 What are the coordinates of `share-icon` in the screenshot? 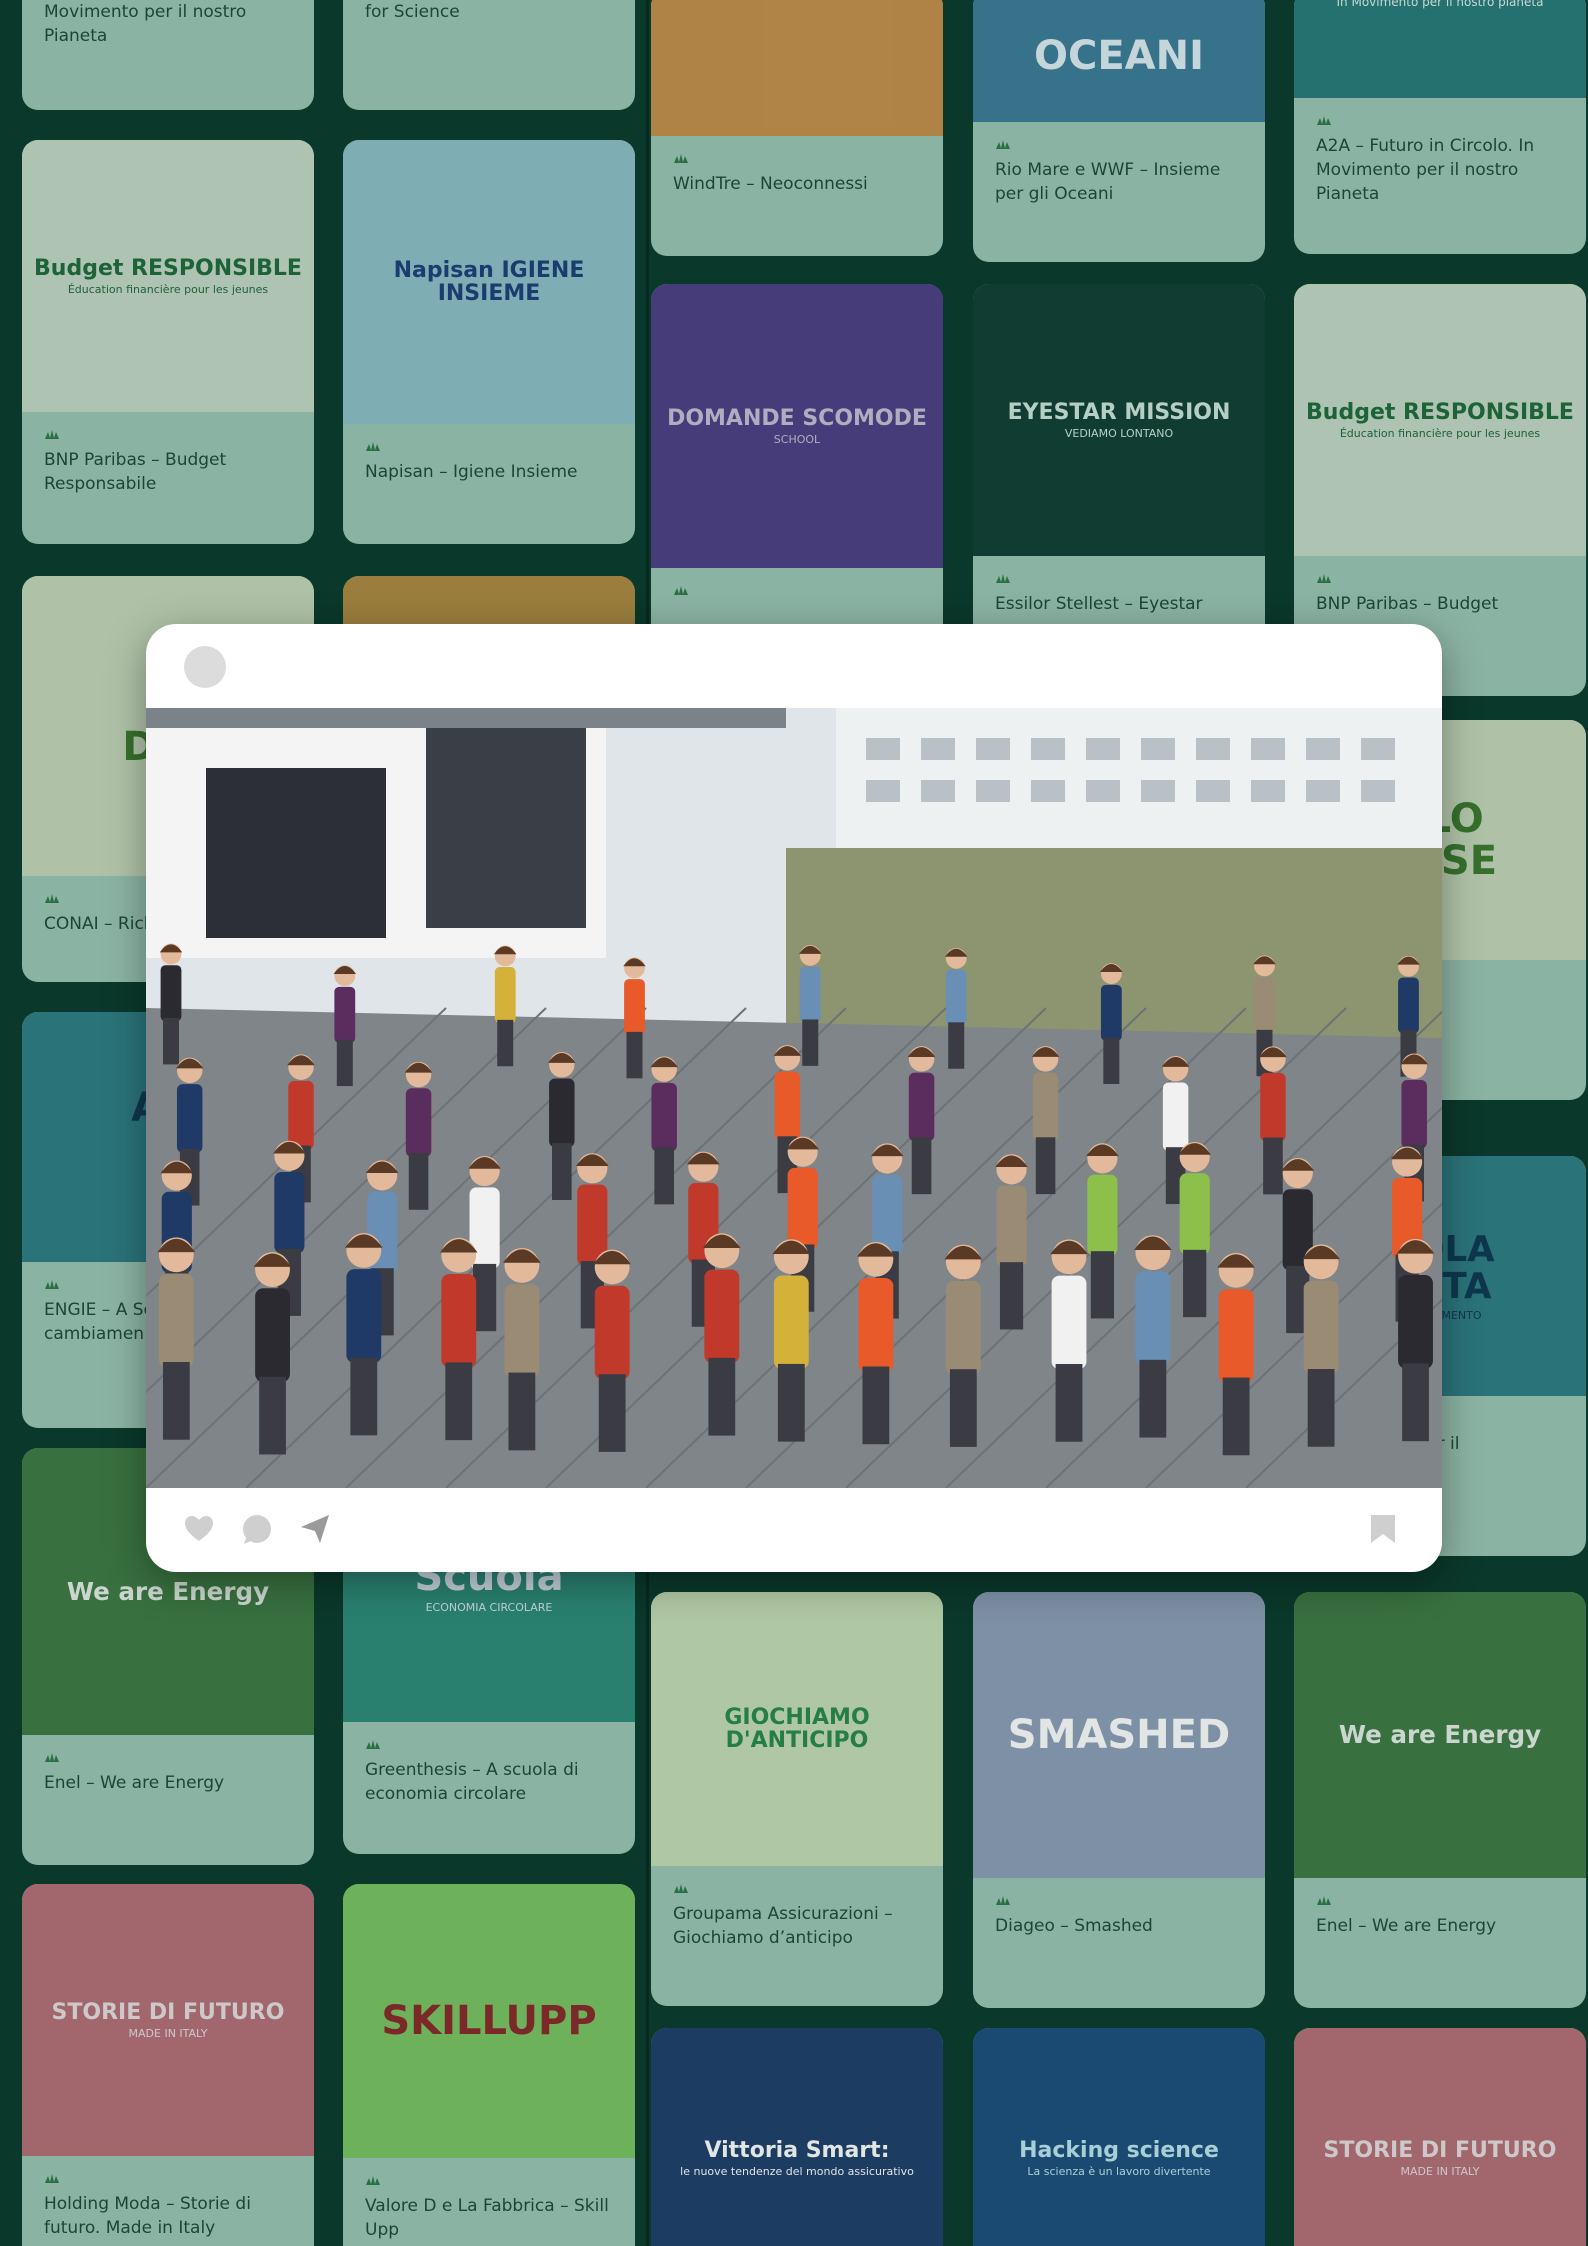 It's located at (315, 1529).